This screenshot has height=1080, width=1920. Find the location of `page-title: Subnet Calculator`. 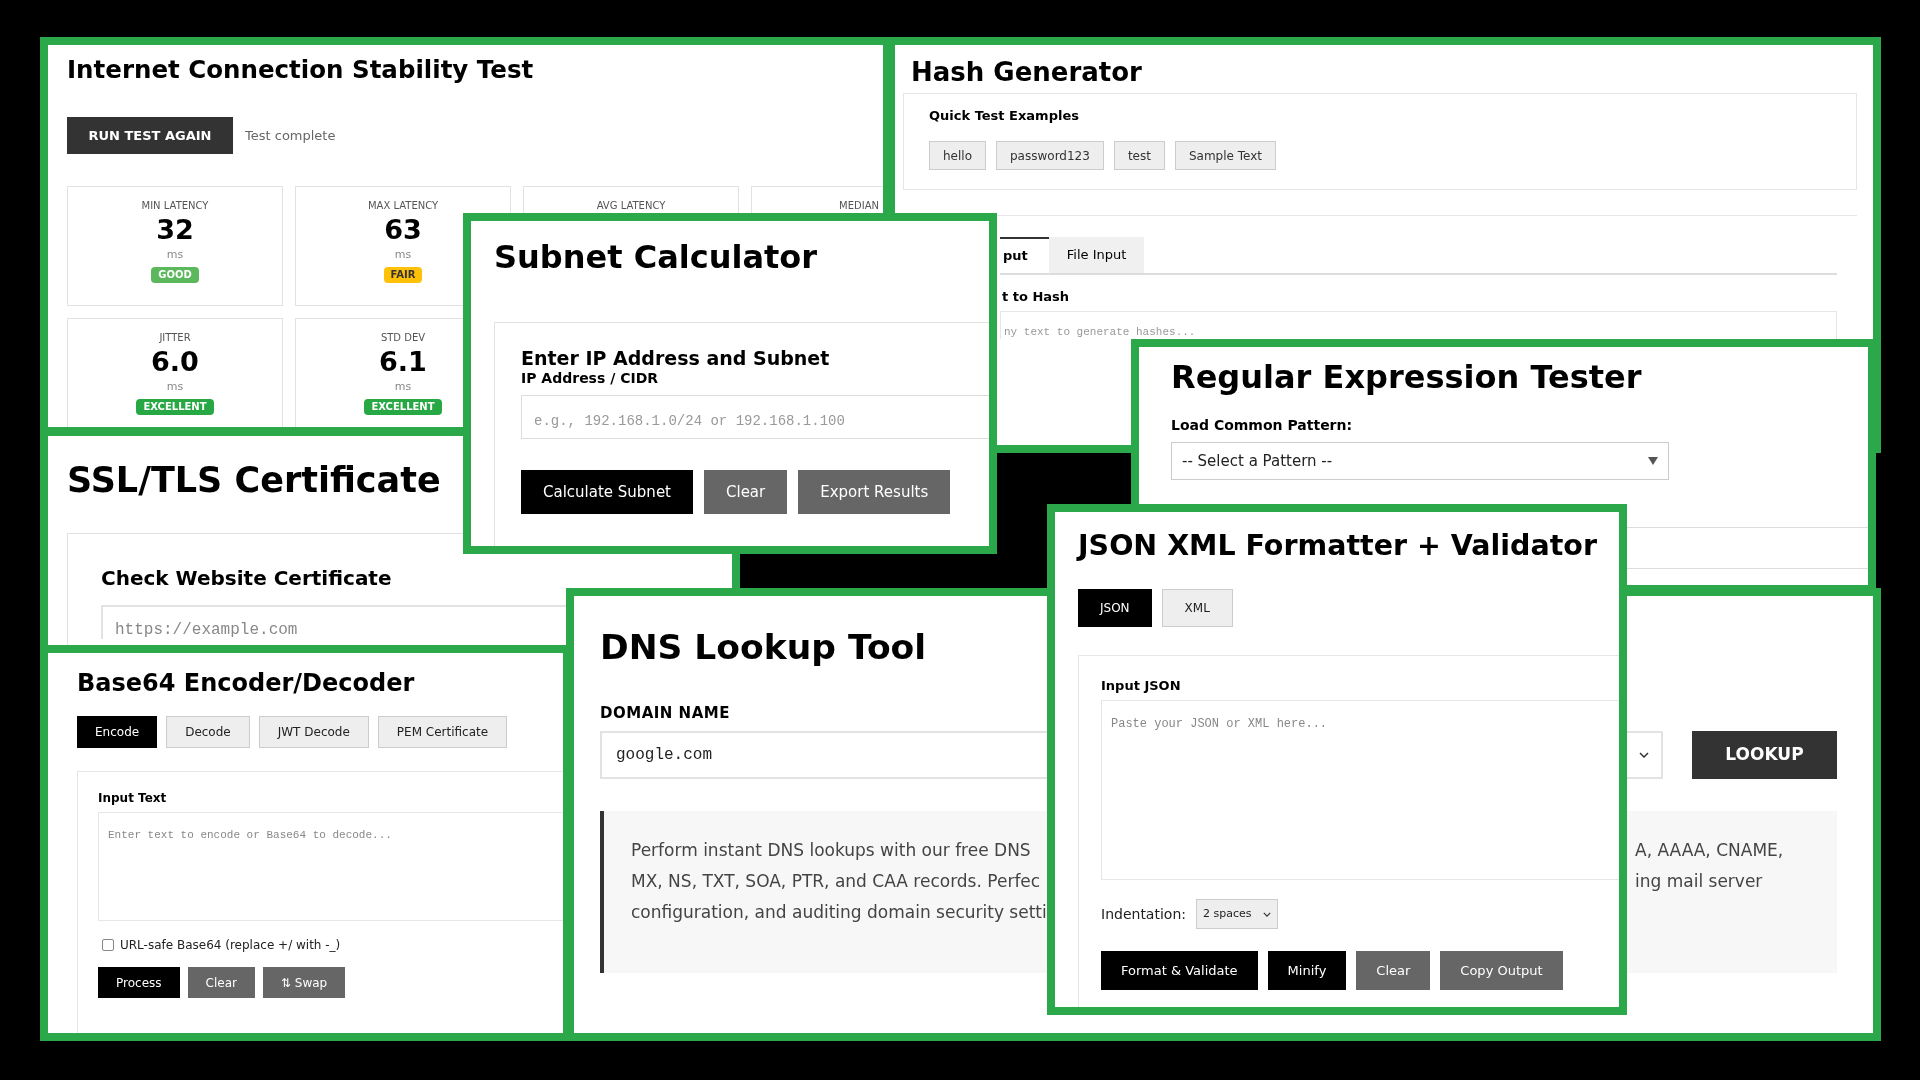

page-title: Subnet Calculator is located at coordinates (656, 257).